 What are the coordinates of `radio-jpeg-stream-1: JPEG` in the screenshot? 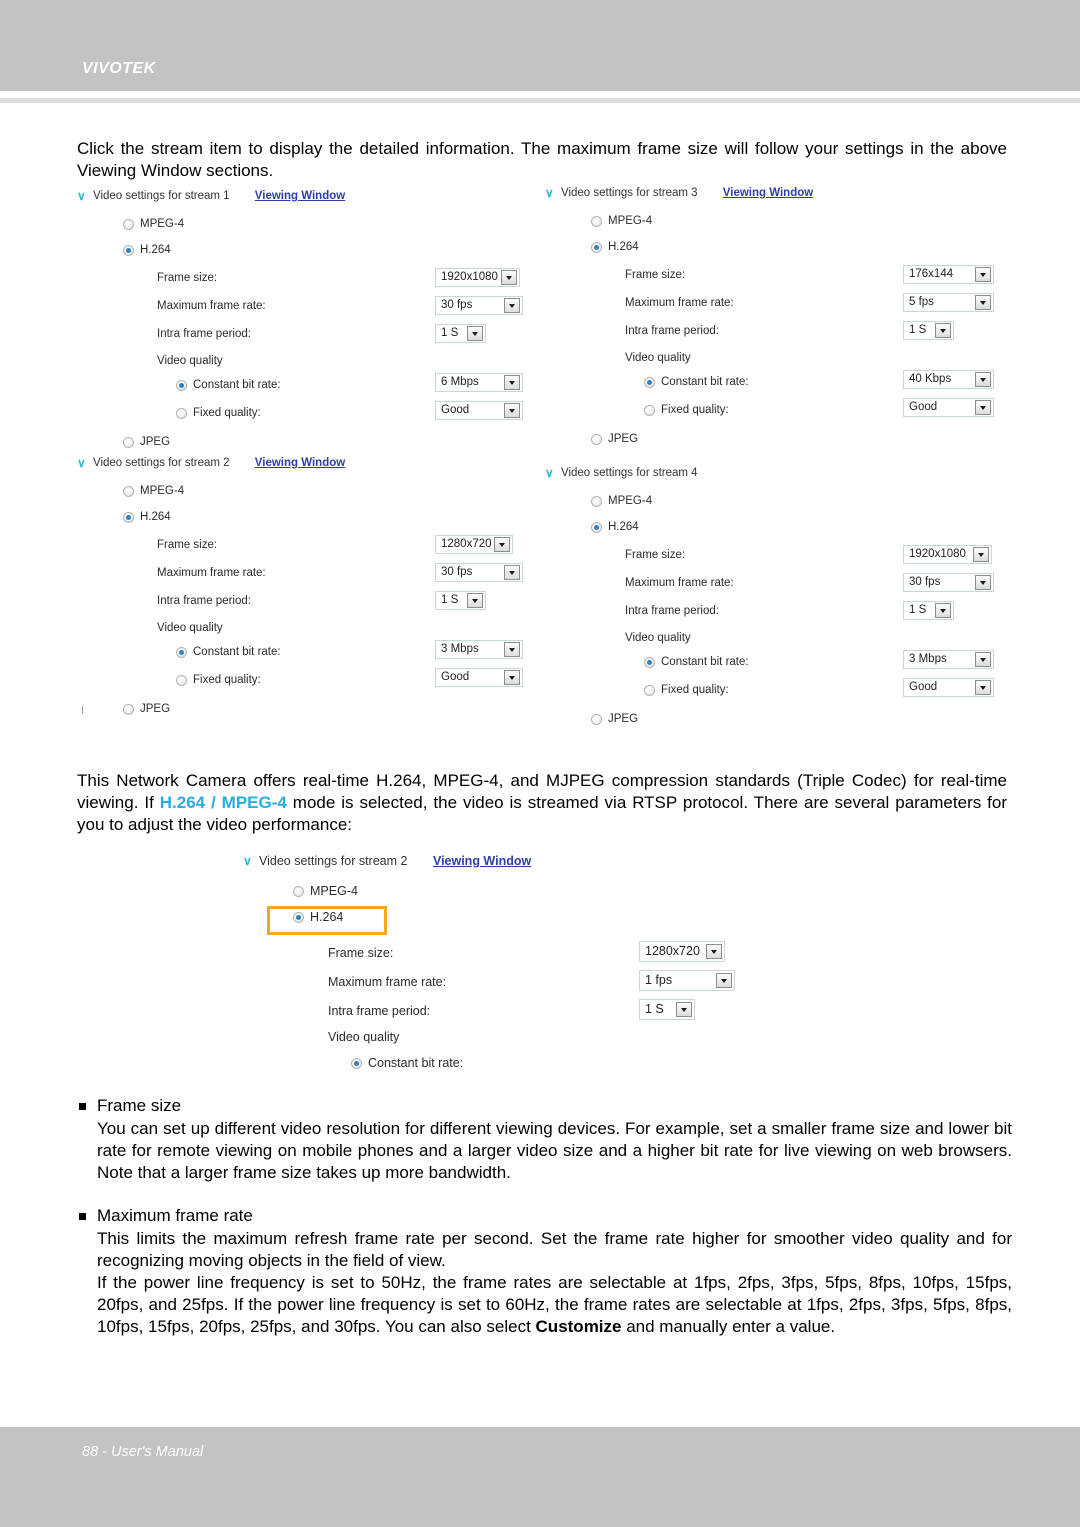 It's located at (330, 442).